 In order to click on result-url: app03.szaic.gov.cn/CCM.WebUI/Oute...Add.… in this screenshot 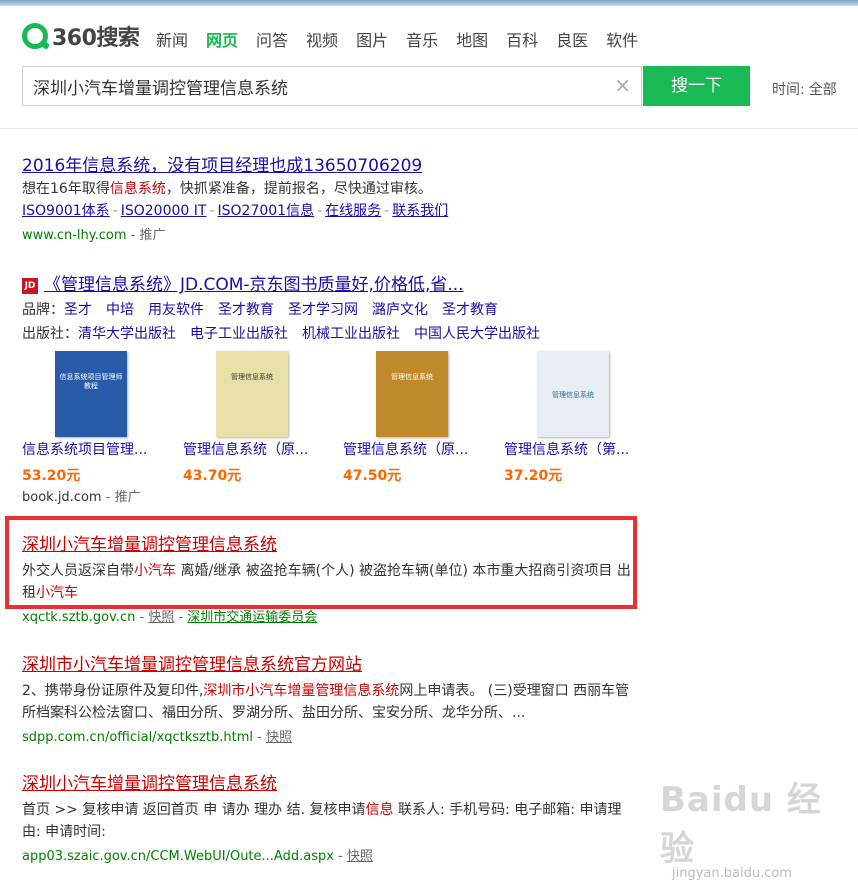, I will do `click(178, 856)`.